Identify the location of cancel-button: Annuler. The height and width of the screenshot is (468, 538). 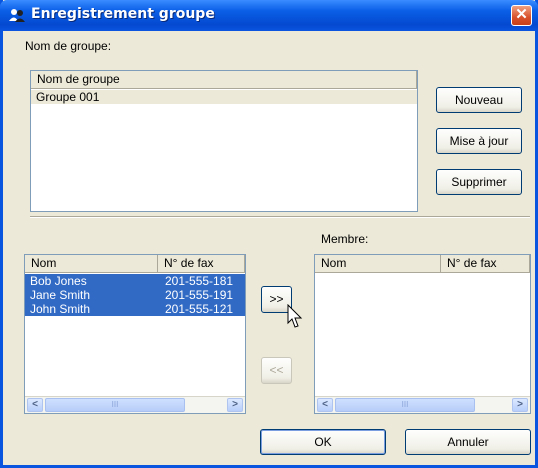
(468, 442).